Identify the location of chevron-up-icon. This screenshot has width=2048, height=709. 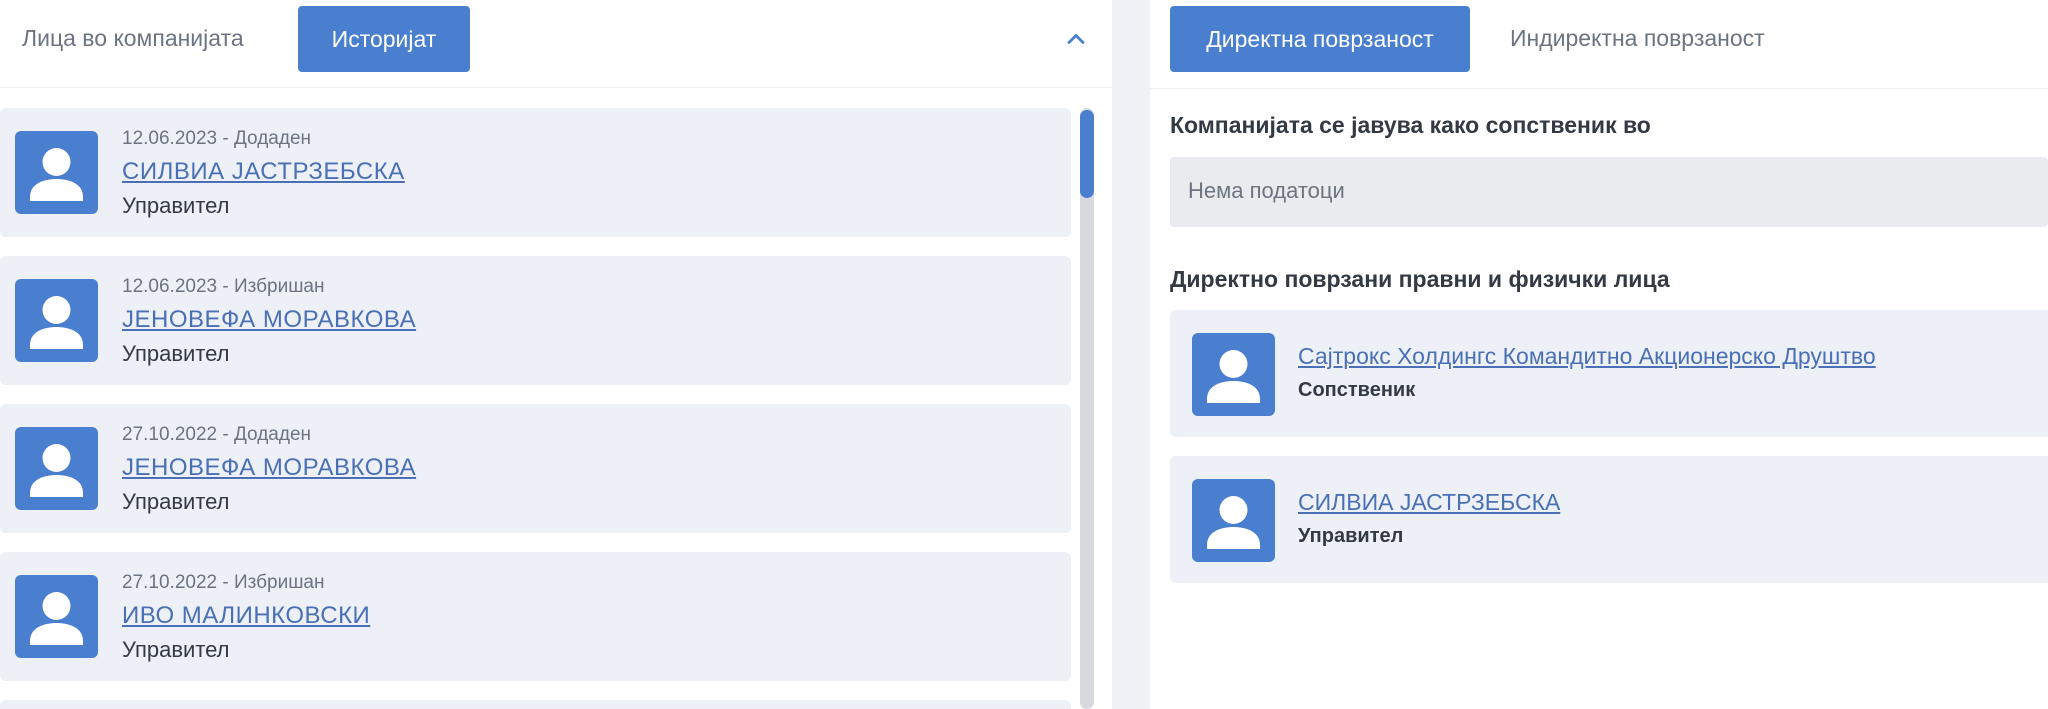
(1076, 39).